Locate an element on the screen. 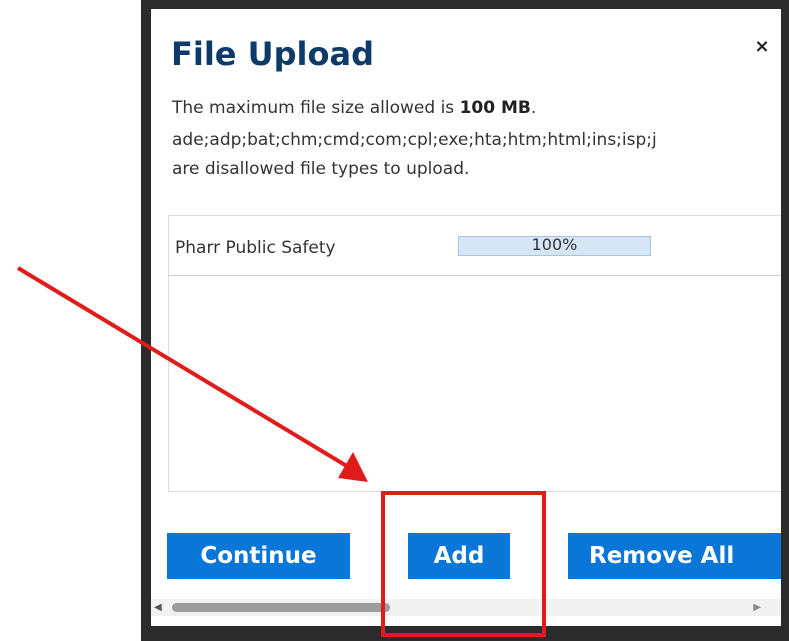 Image resolution: width=789 pixels, height=641 pixels. close-icon: × is located at coordinates (762, 47).